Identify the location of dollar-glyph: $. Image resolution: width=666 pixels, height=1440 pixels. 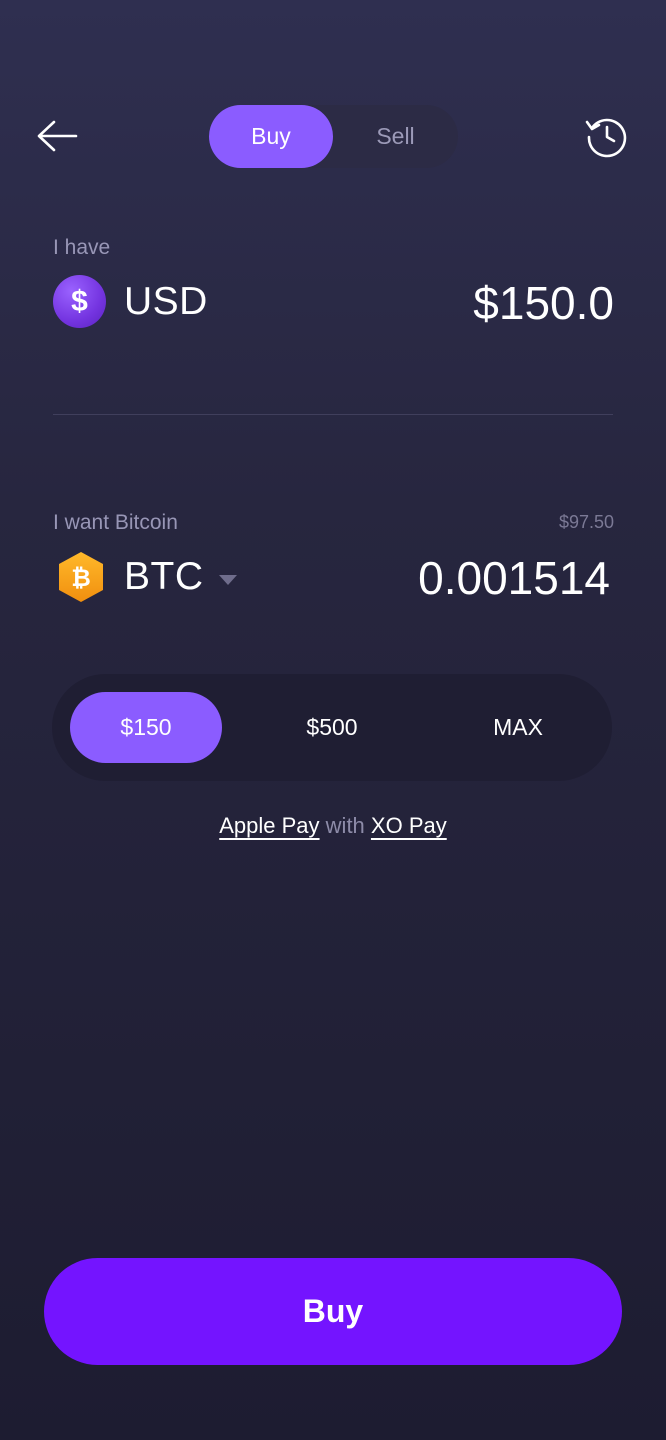
(79, 301).